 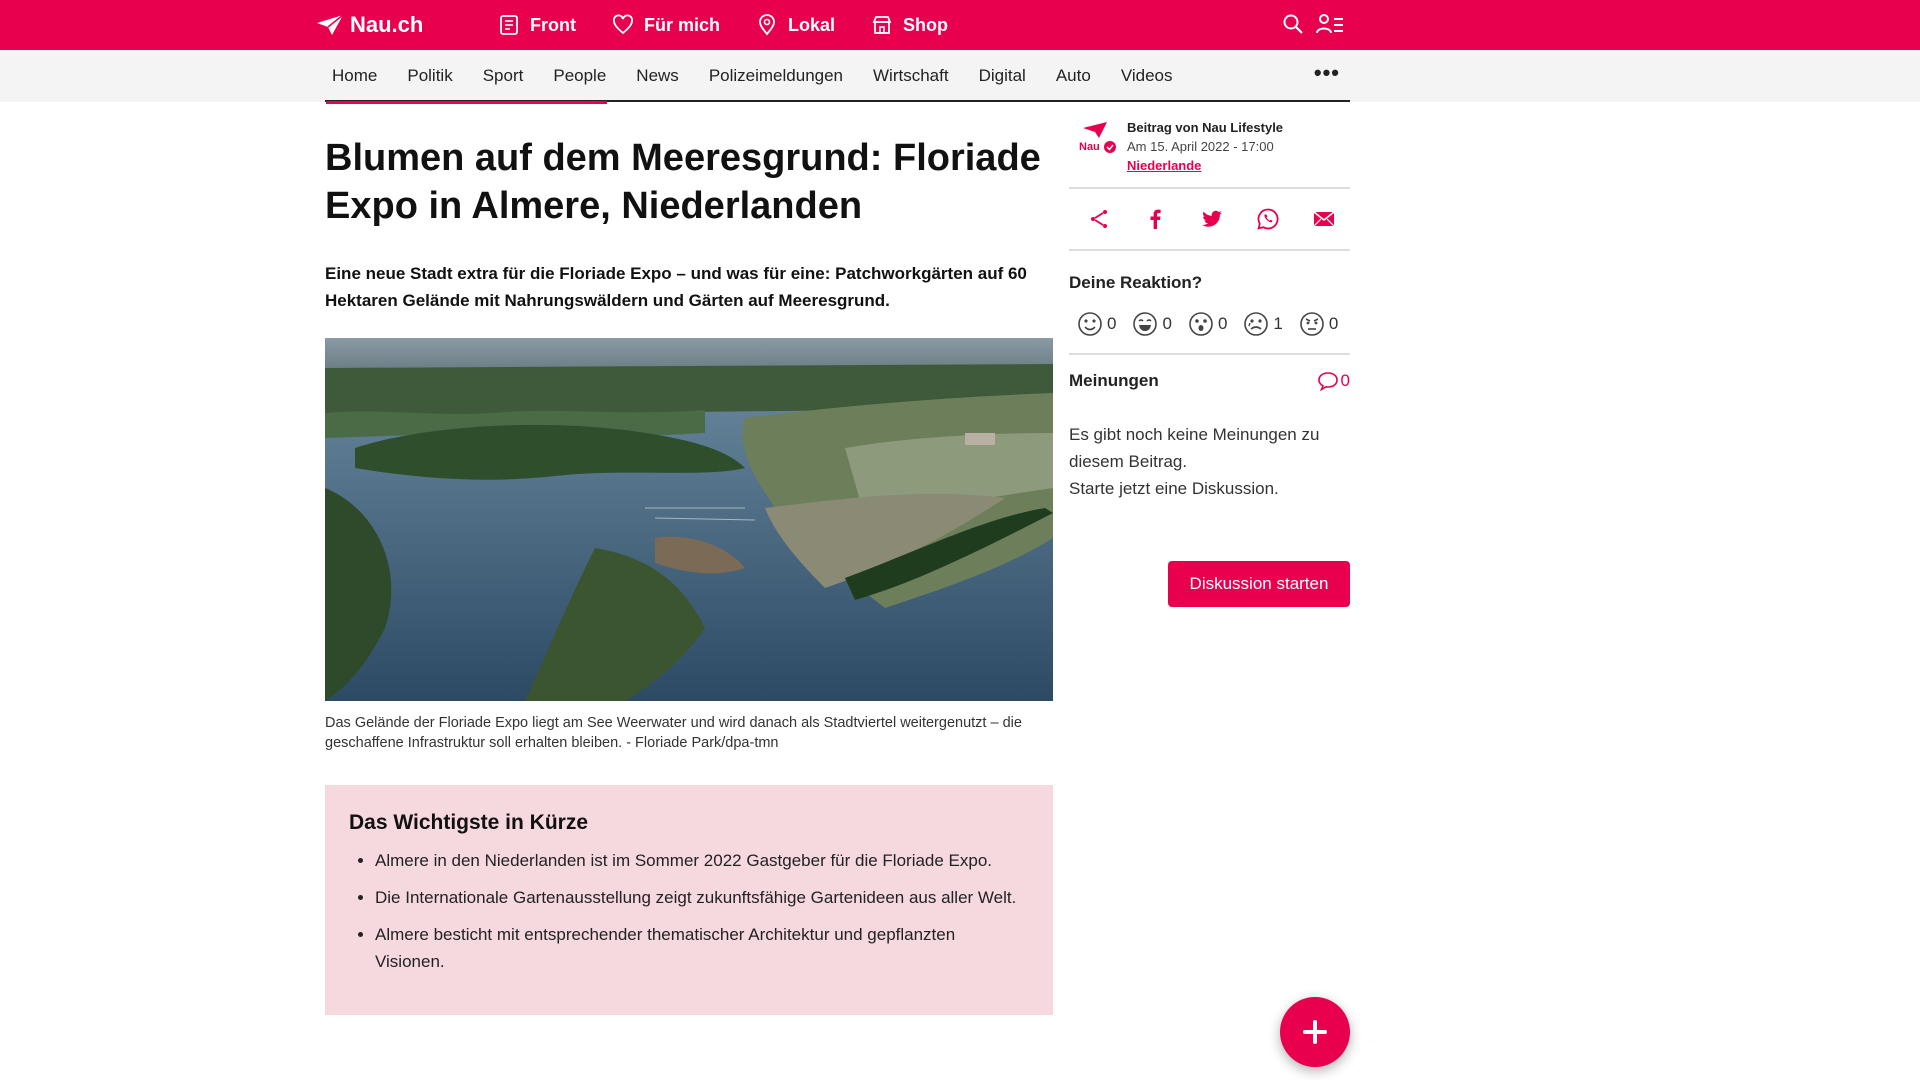 What do you see at coordinates (1200, 146) in the screenshot?
I see `publish-date: Am 15. April 2022 - 17:00` at bounding box center [1200, 146].